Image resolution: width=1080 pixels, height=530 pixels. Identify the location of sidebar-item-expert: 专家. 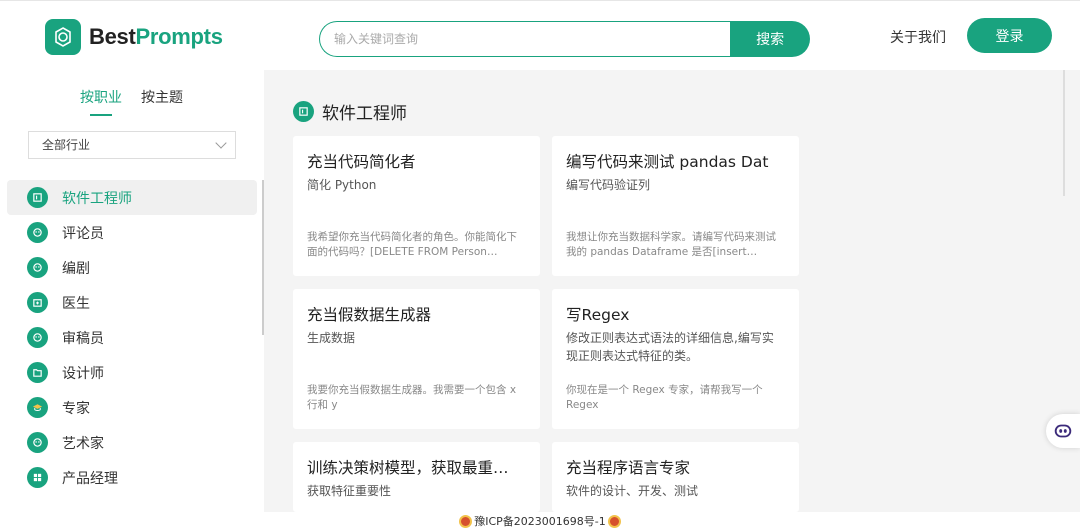
(132, 407).